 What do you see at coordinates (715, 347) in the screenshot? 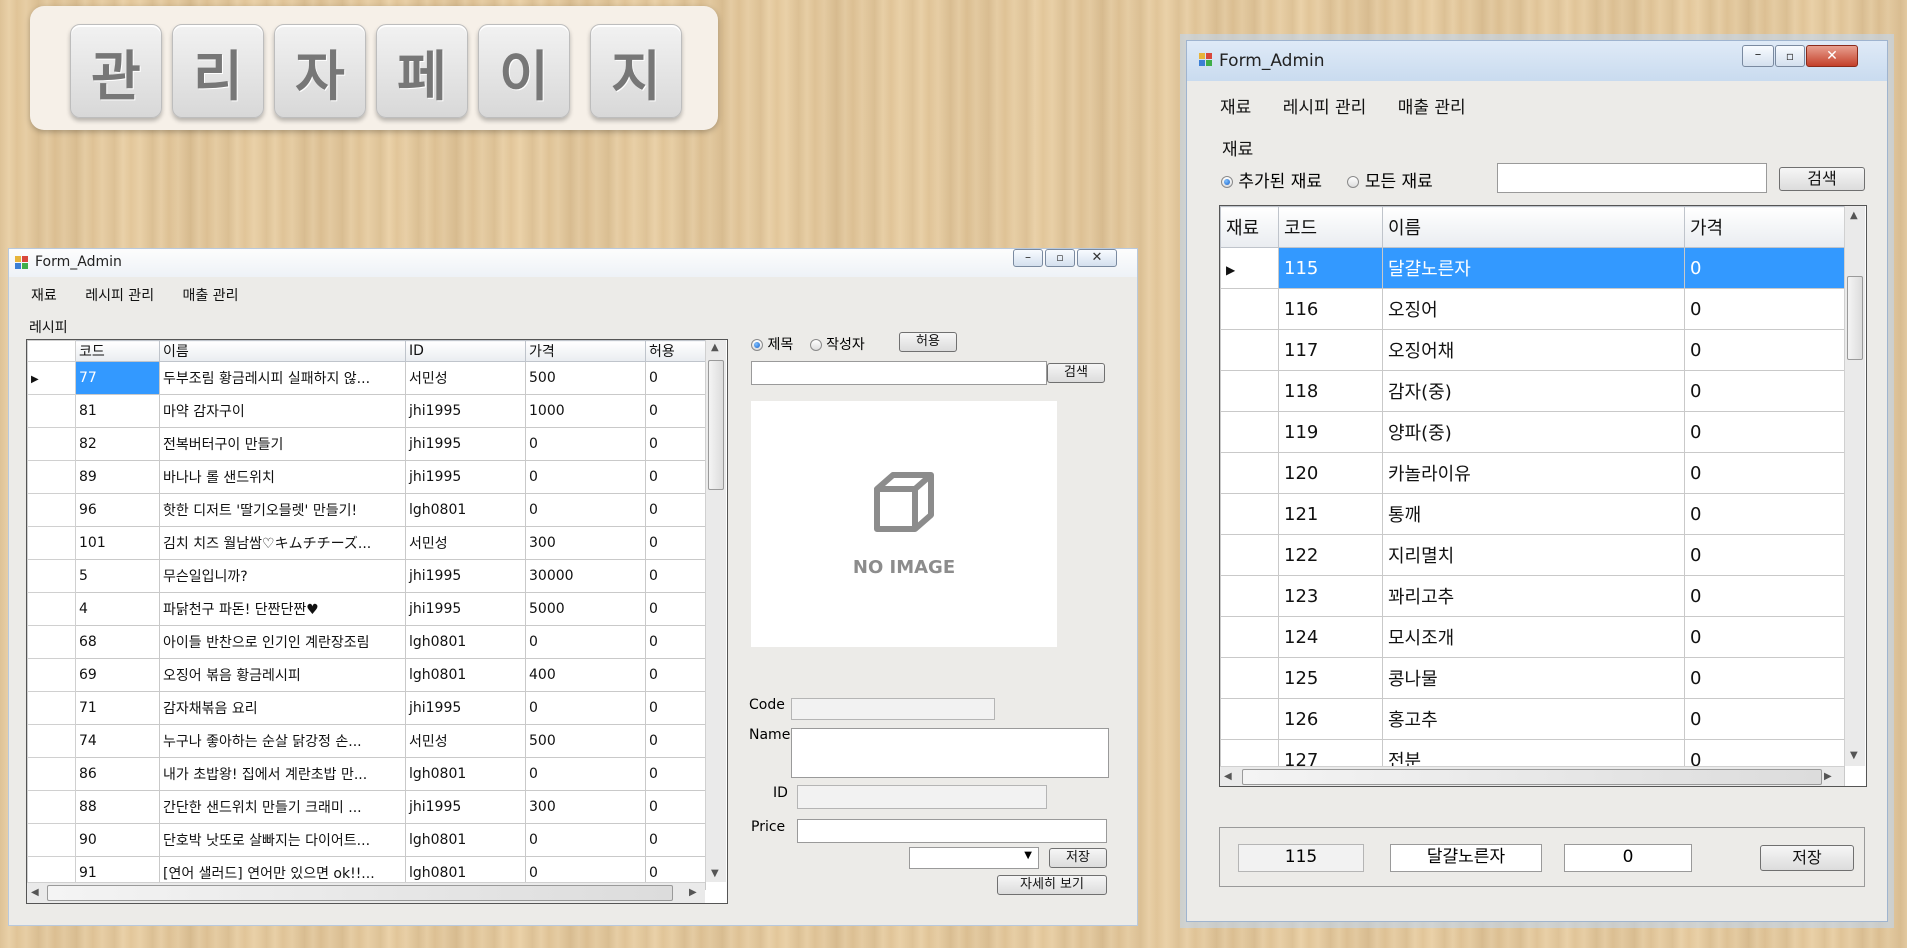
I see `scroll-up-arrow-icon: ▲` at bounding box center [715, 347].